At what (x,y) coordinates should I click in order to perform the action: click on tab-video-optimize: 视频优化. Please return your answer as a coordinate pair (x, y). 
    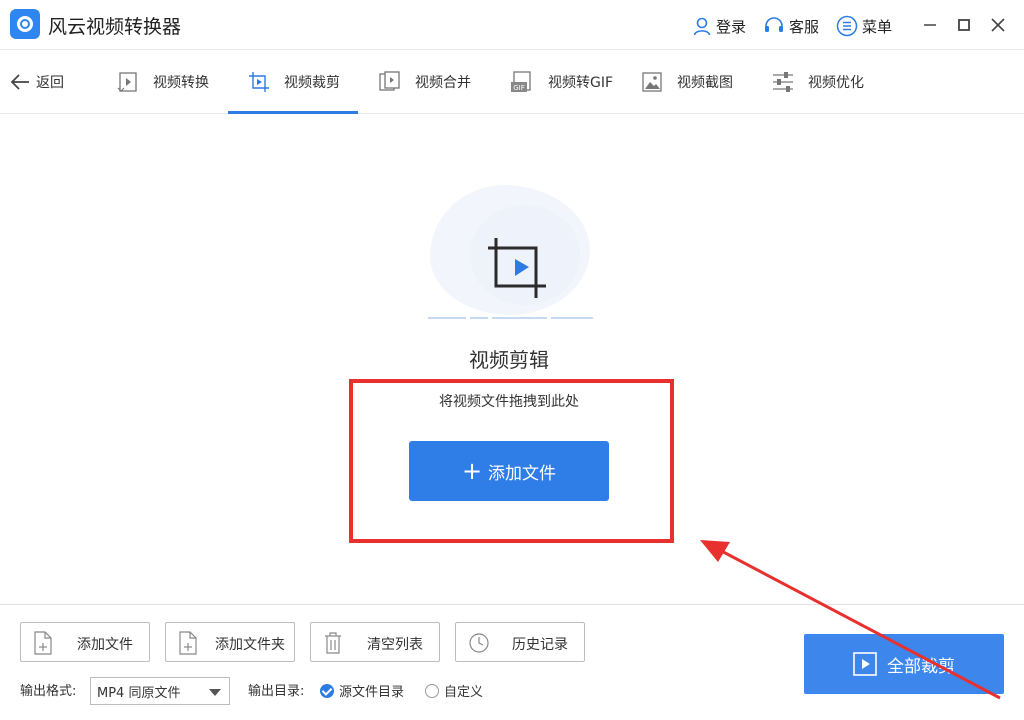
    Looking at the image, I should click on (818, 82).